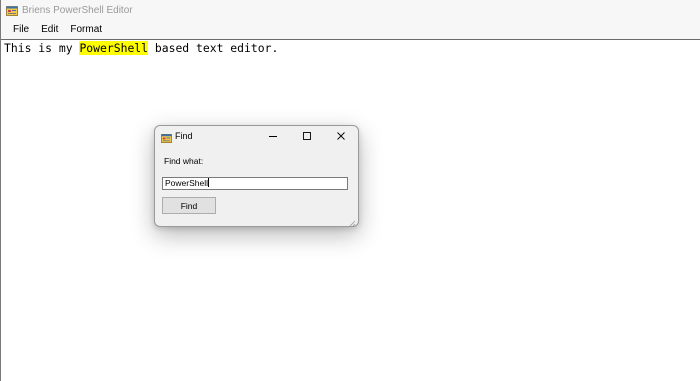  What do you see at coordinates (186, 183) in the screenshot?
I see `find-input-value: PowerShell` at bounding box center [186, 183].